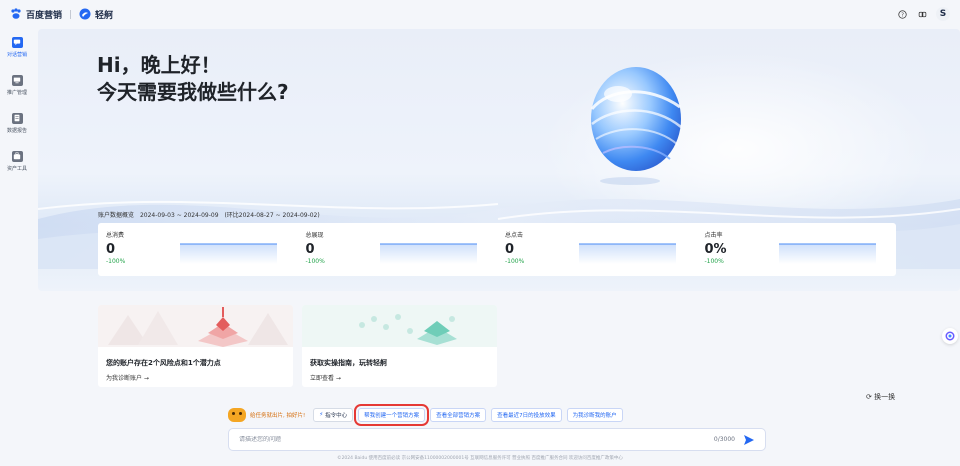 Image resolution: width=960 pixels, height=466 pixels. I want to click on stat-total-impressions: 总展现 0 -100%, so click(398, 249).